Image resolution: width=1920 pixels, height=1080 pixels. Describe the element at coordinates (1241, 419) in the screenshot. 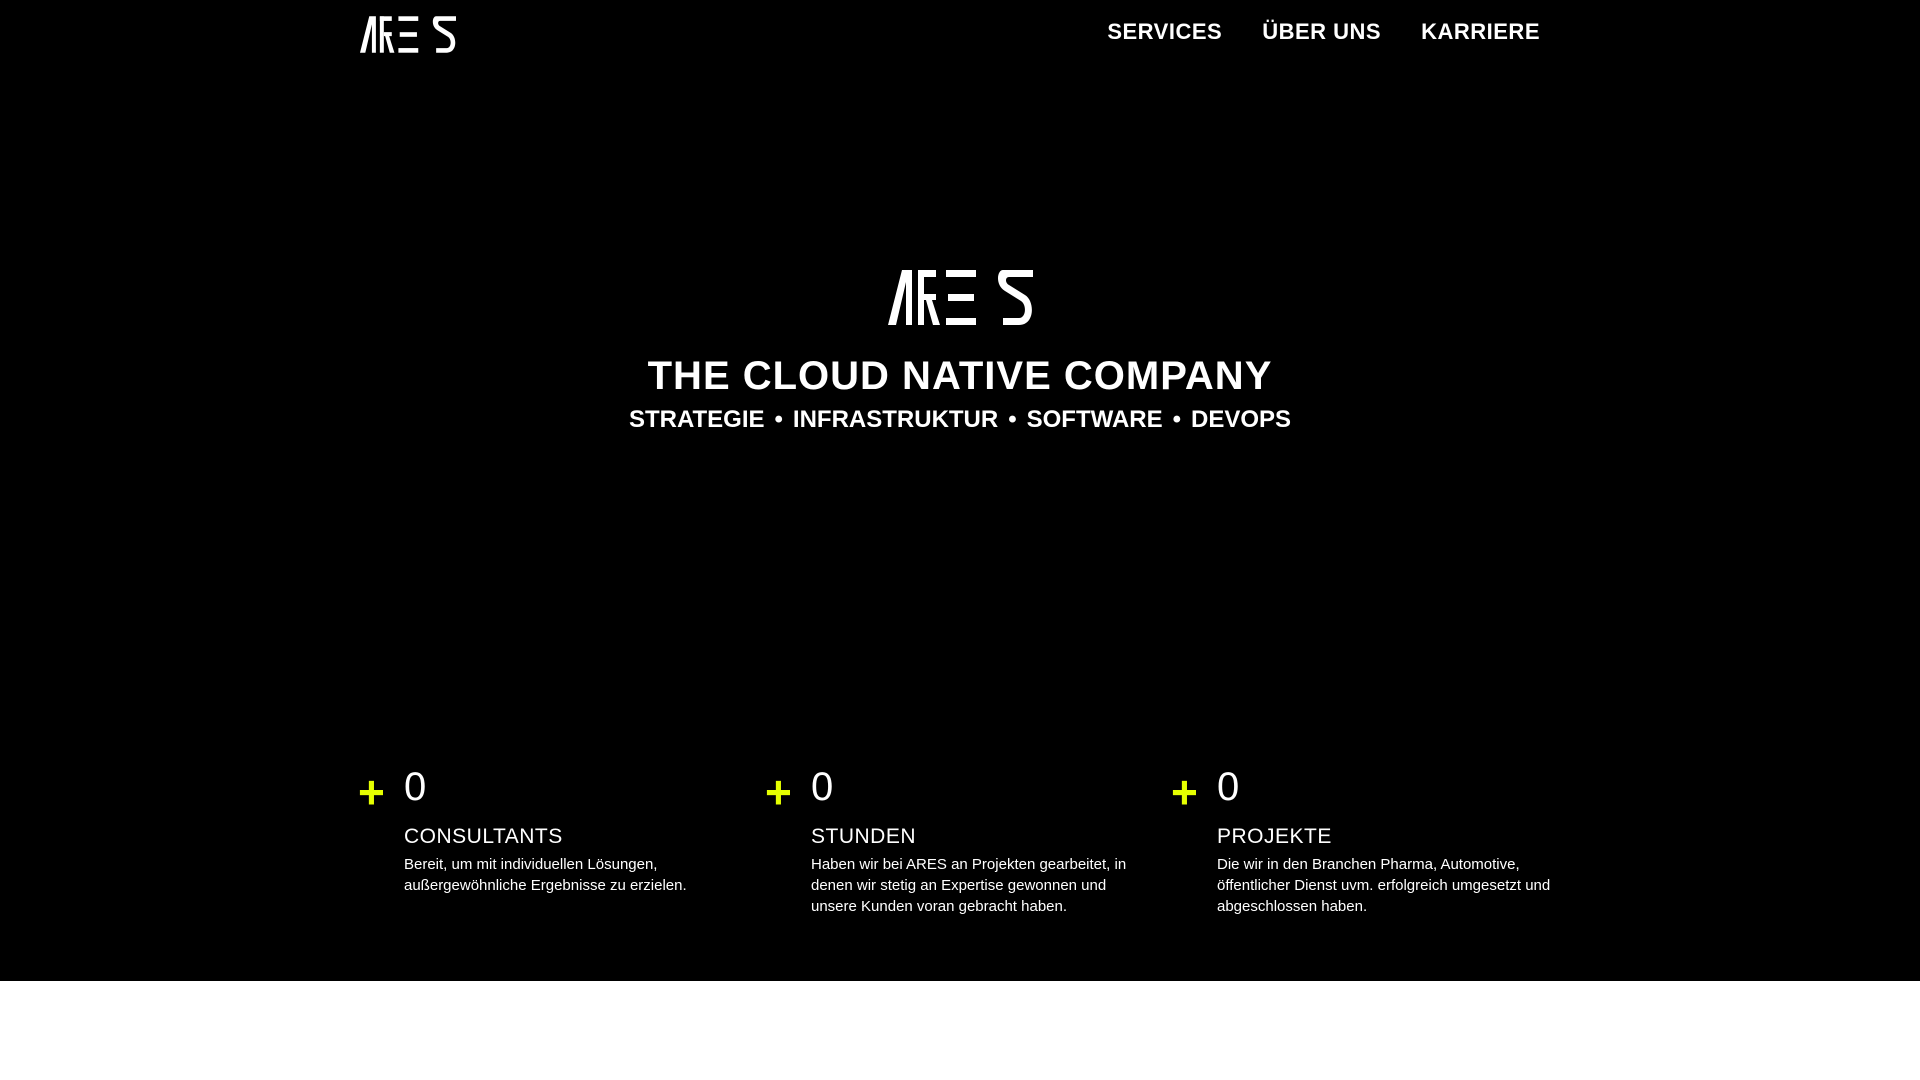

I see `subtitle-devops: DEVOPS` at that location.